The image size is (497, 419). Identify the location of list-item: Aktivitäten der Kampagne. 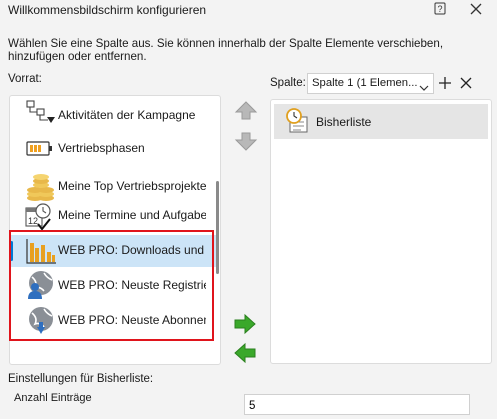
(113, 116).